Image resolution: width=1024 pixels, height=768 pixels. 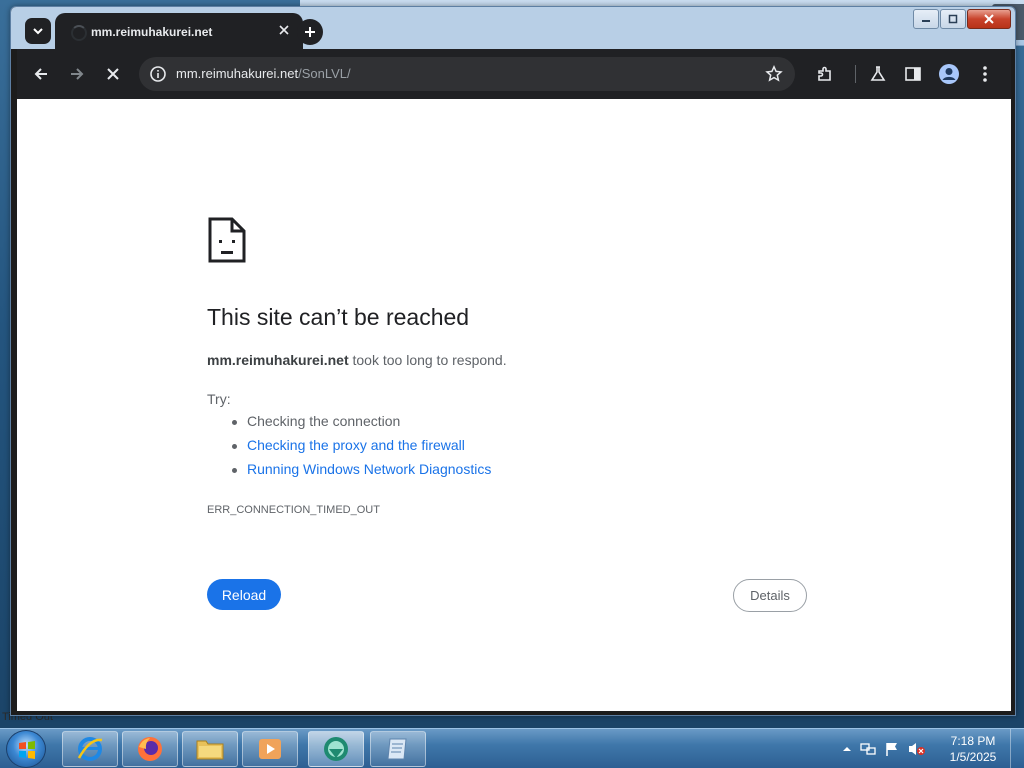 I want to click on folder-icon, so click(x=210, y=750).